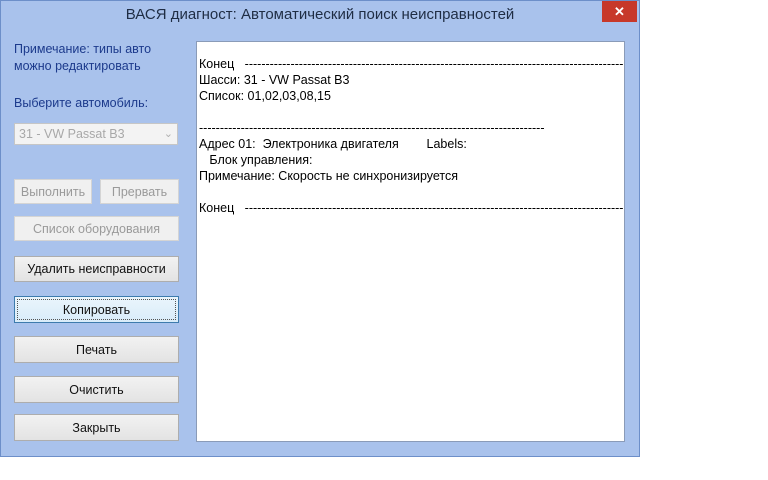 The width and height of the screenshot is (768, 480). I want to click on close-window-button: ✕, so click(619, 11).